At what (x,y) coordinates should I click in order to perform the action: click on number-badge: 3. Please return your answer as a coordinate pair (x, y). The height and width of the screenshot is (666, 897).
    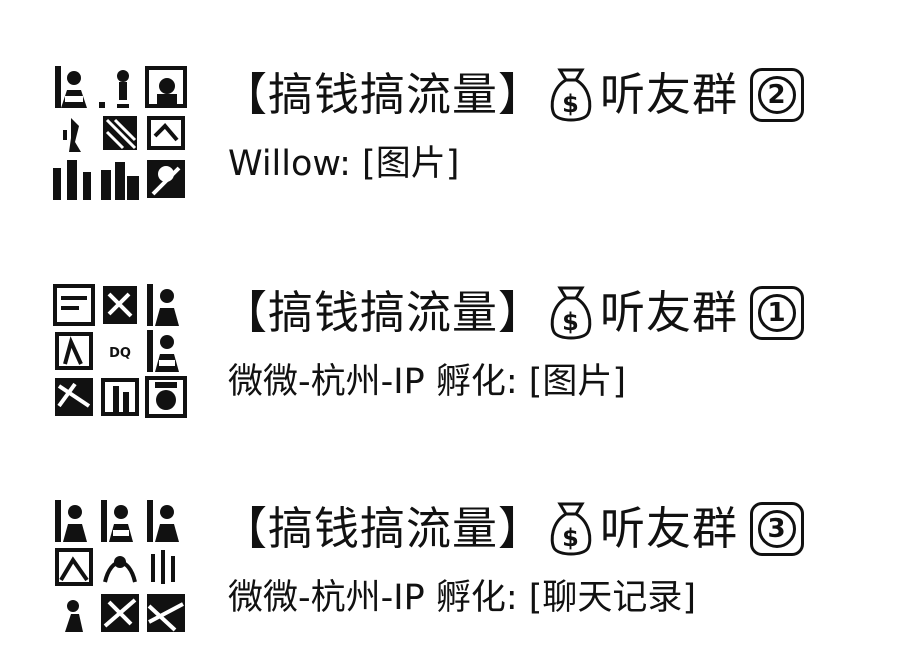
    Looking at the image, I should click on (777, 529).